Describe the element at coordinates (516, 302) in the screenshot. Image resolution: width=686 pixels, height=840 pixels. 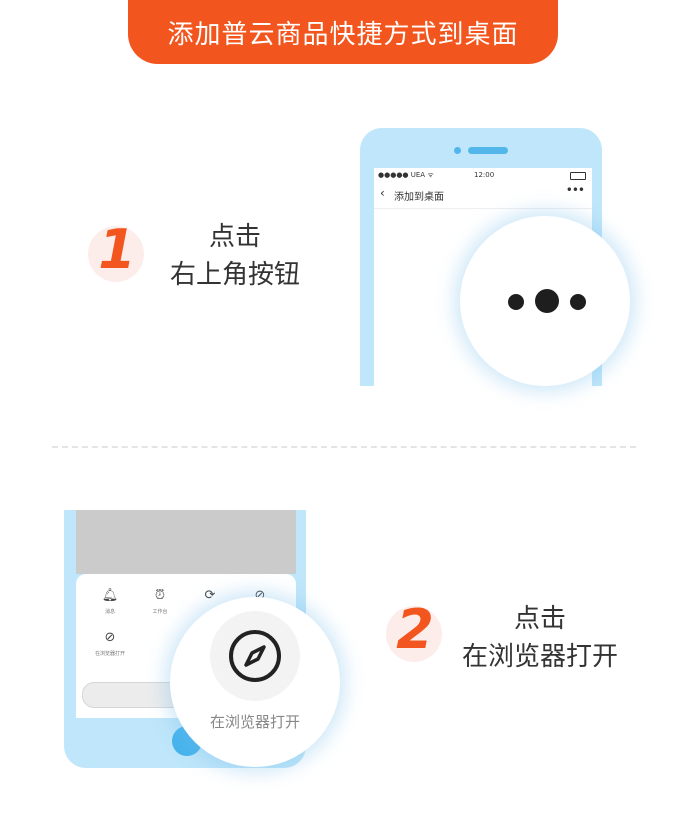
I see `more-dot-left` at that location.